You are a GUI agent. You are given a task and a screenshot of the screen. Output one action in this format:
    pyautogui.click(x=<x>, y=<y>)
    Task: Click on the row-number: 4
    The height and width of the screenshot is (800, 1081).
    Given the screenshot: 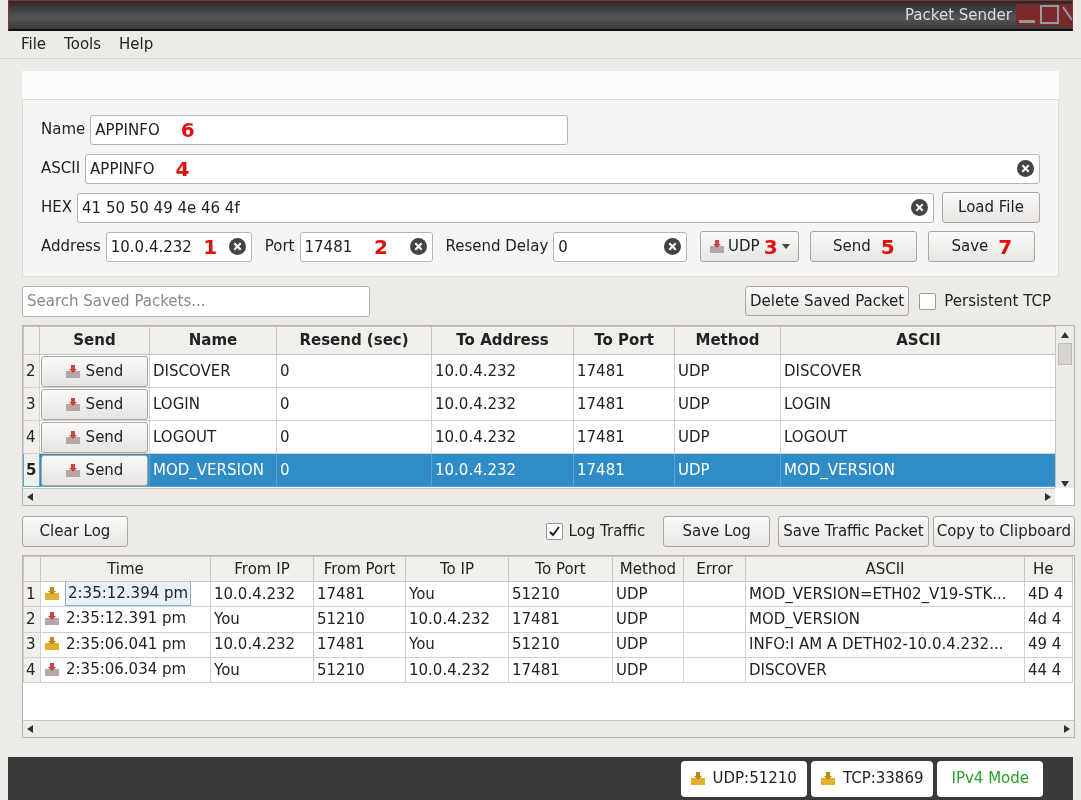 What is the action you would take?
    pyautogui.click(x=31, y=437)
    